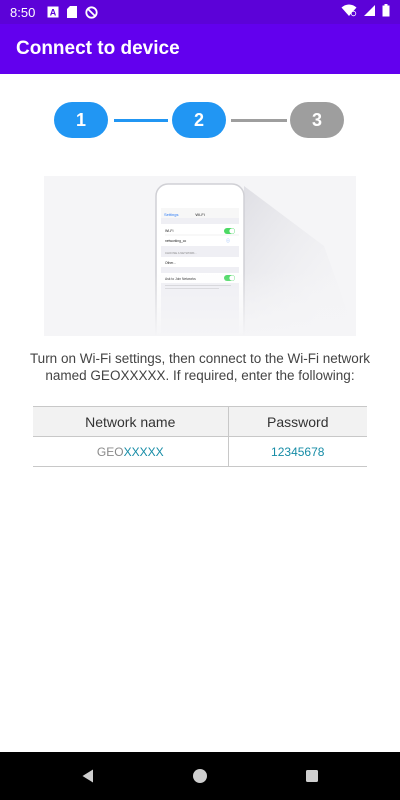 The height and width of the screenshot is (800, 400). I want to click on svg-text: A, so click(53, 13).